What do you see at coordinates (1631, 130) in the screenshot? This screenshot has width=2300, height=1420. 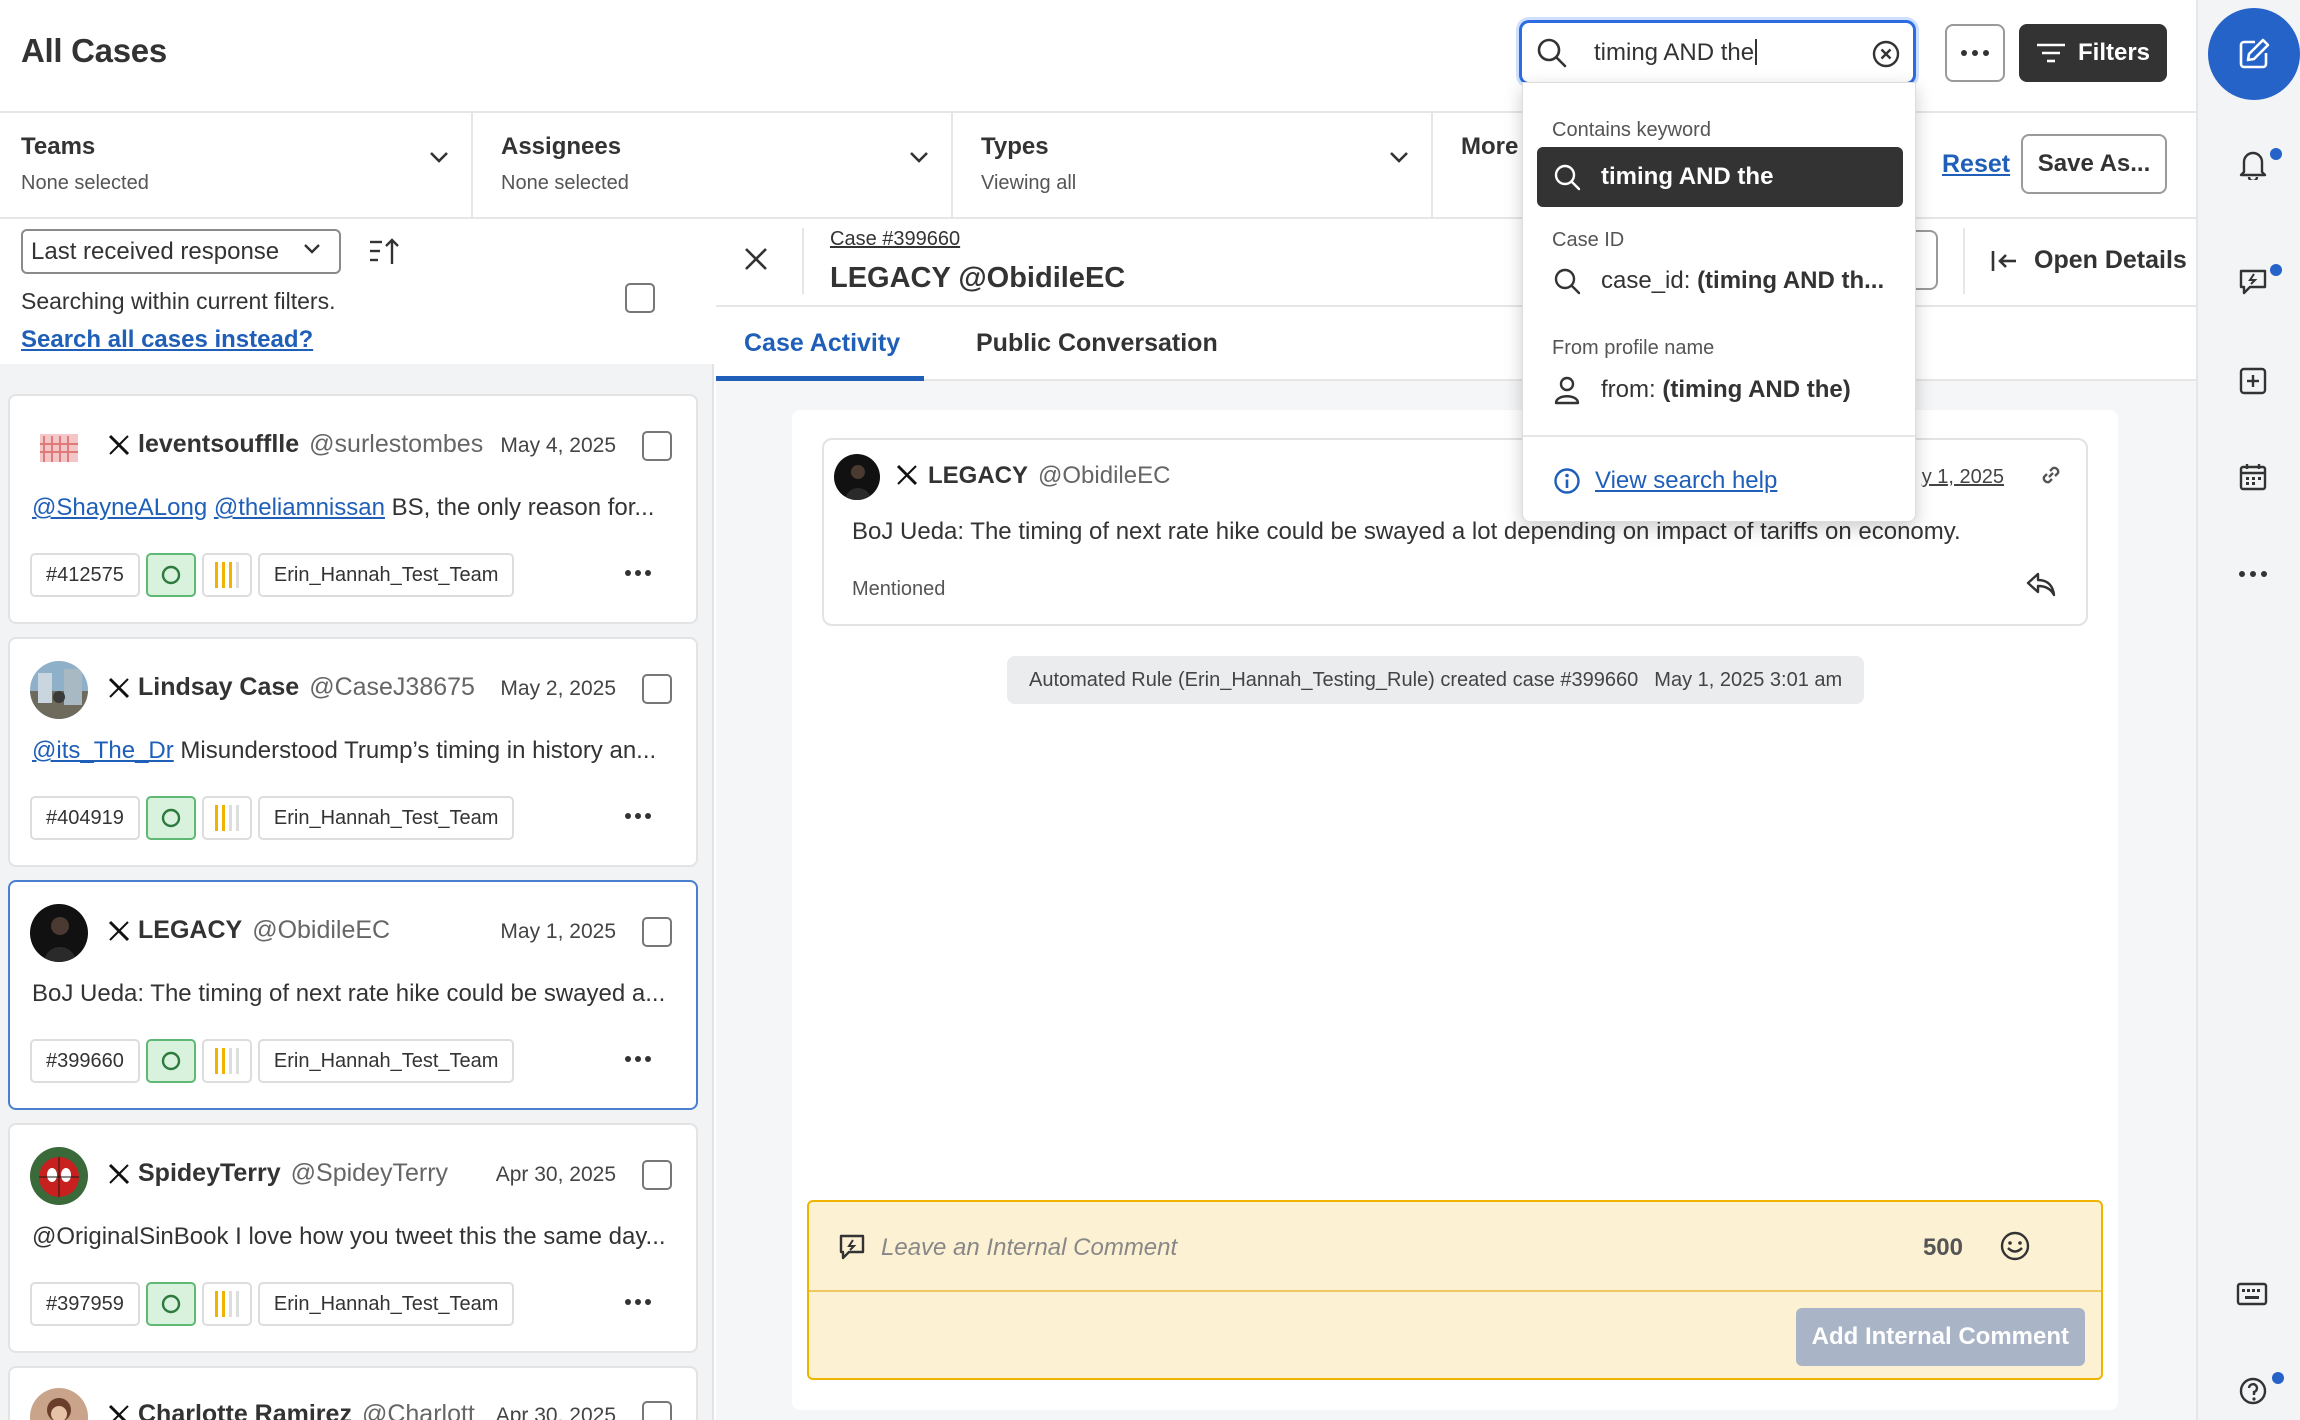 I see `dropdown-section-keyword: Contains keyword` at bounding box center [1631, 130].